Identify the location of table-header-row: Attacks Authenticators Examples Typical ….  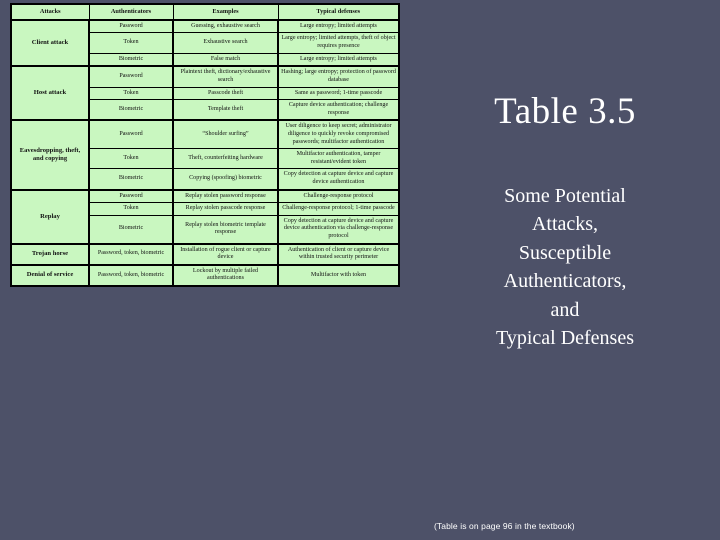
(205, 12).